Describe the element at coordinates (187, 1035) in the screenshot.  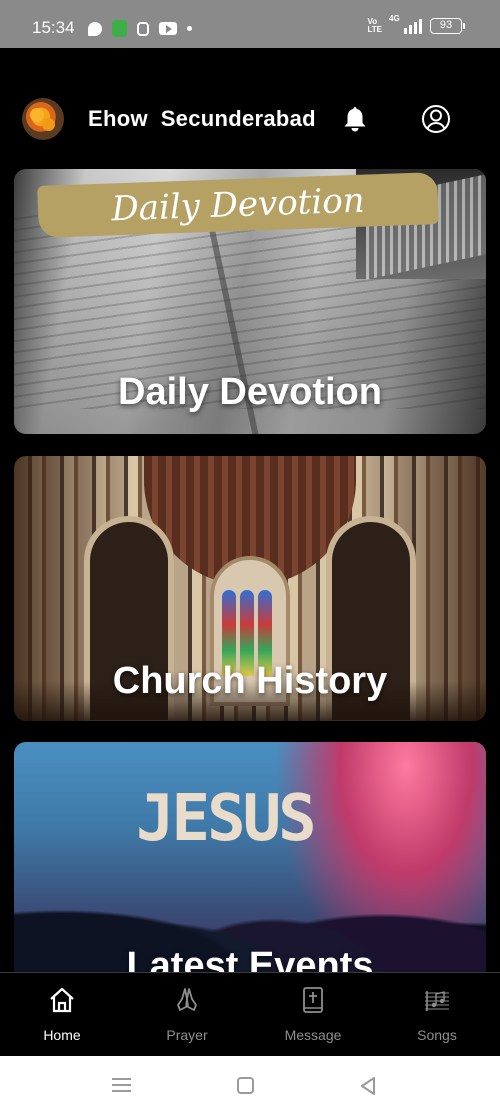
I see `nav-label-prayer: Prayer` at that location.